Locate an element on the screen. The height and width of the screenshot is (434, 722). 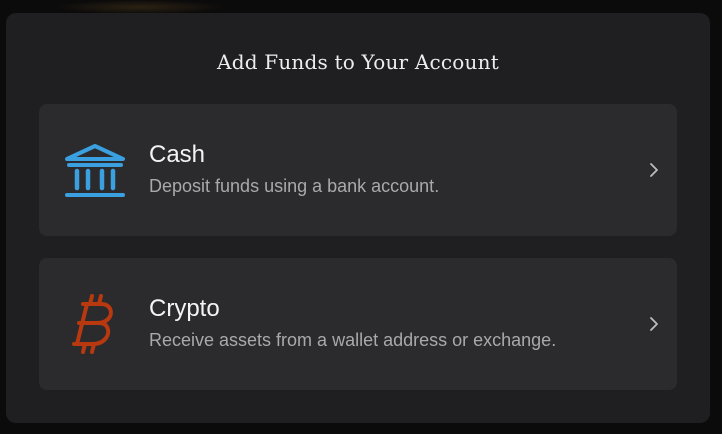
background-glow is located at coordinates (140, 7).